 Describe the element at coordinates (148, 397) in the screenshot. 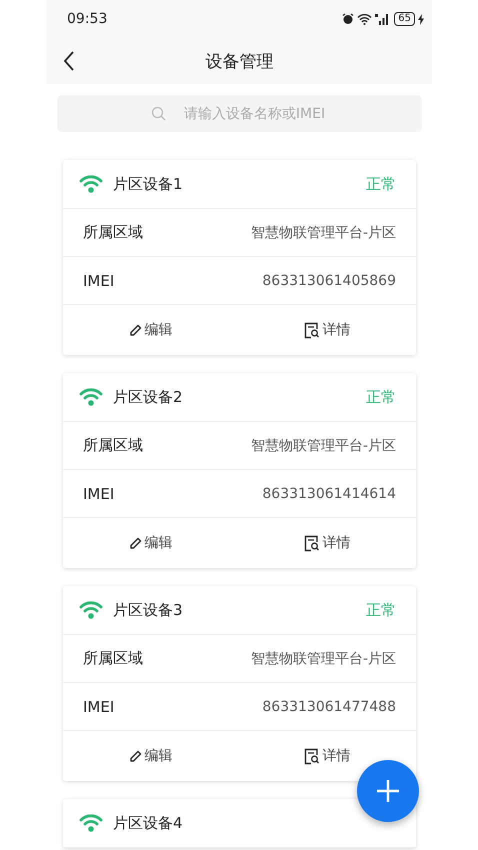

I see `device-name: 片区设备2` at that location.